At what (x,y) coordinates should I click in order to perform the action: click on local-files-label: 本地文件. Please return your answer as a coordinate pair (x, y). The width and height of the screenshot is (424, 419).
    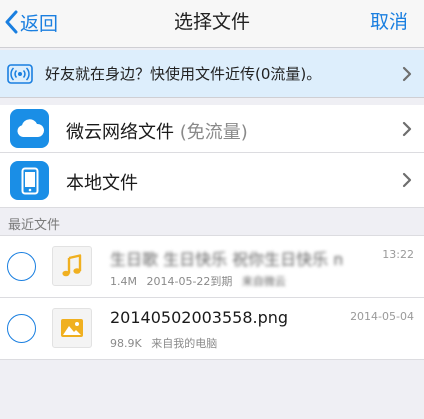
    Looking at the image, I should click on (102, 183).